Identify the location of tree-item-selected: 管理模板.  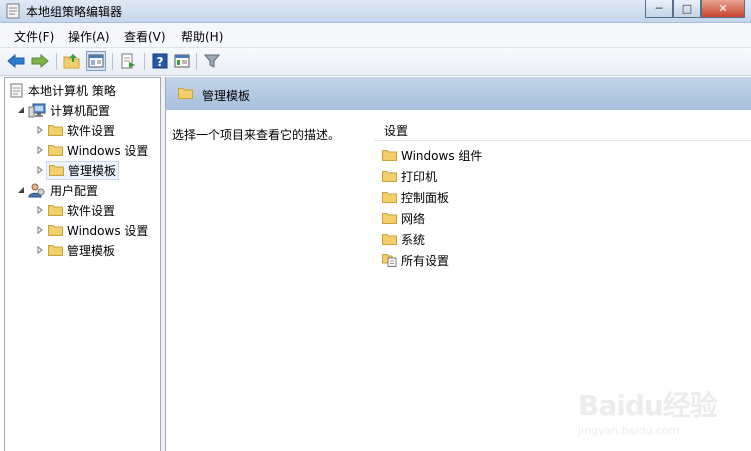
(77, 170).